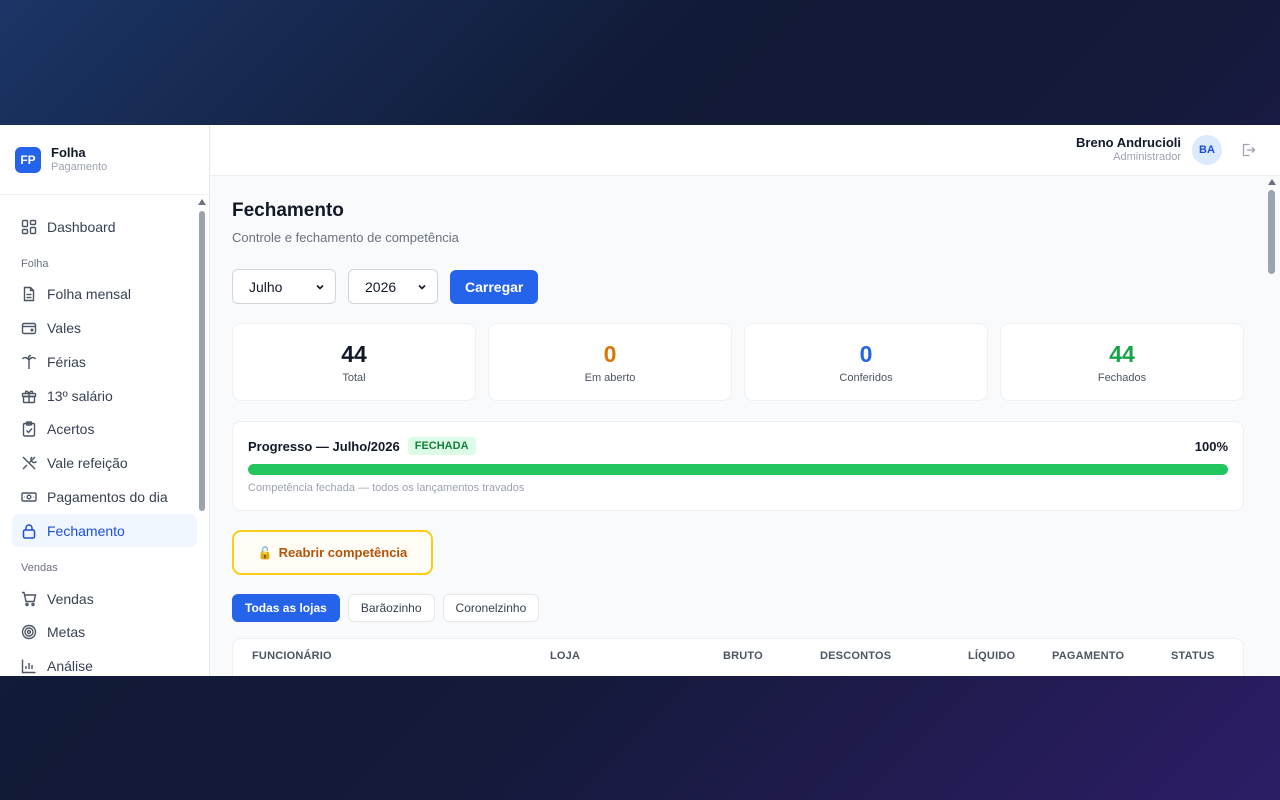  I want to click on sidebar-item-fechamento: Fechamento, so click(104, 531).